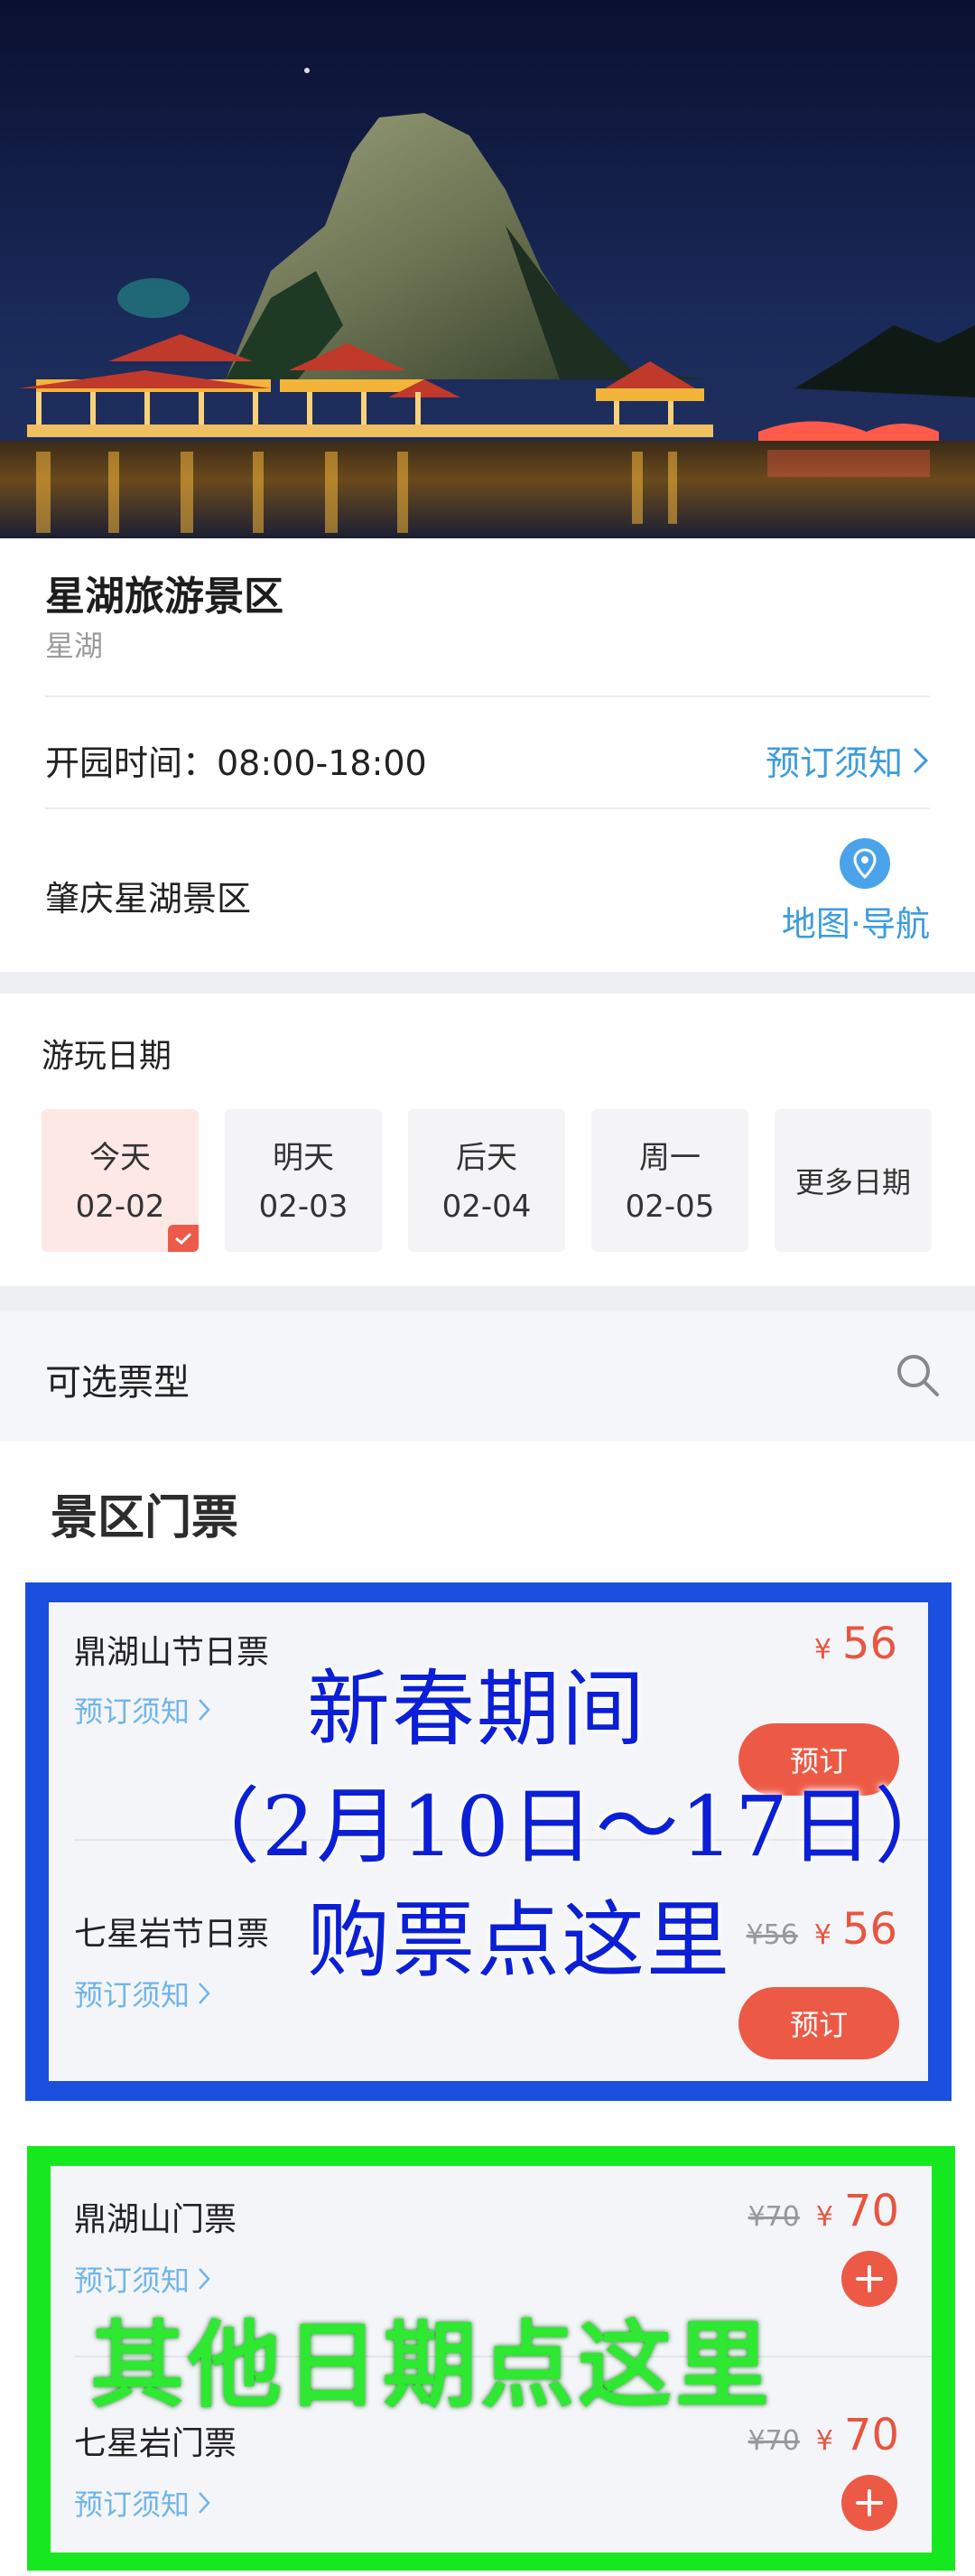  I want to click on ticket-name: 鼎湖山门票, so click(155, 2219).